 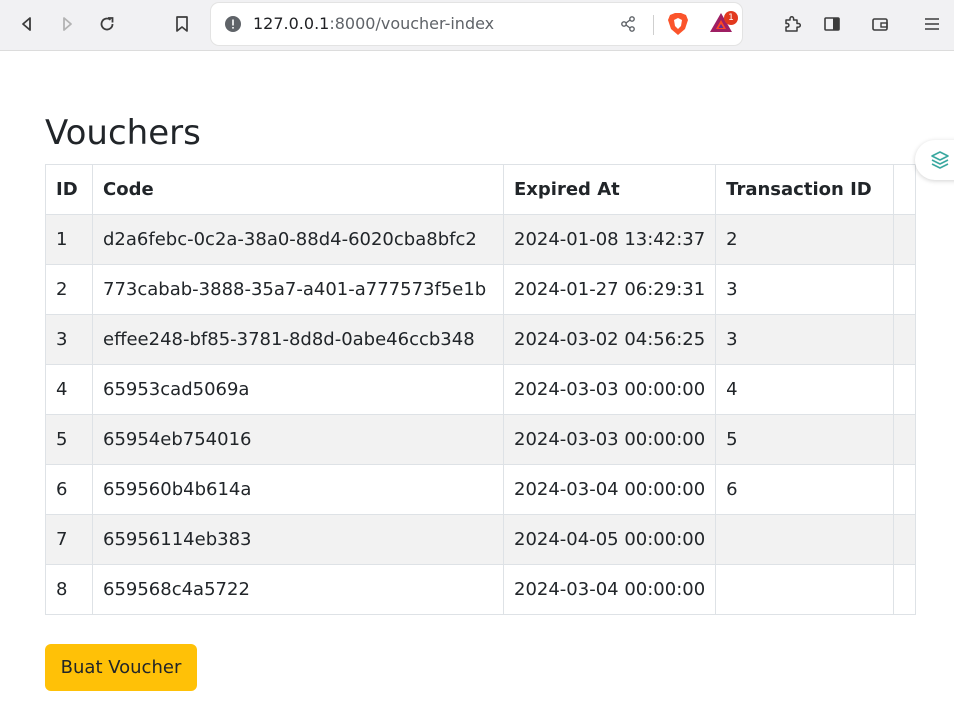 I want to click on cell-expired-at: 2024-04-05 00:00:00, so click(x=609, y=539).